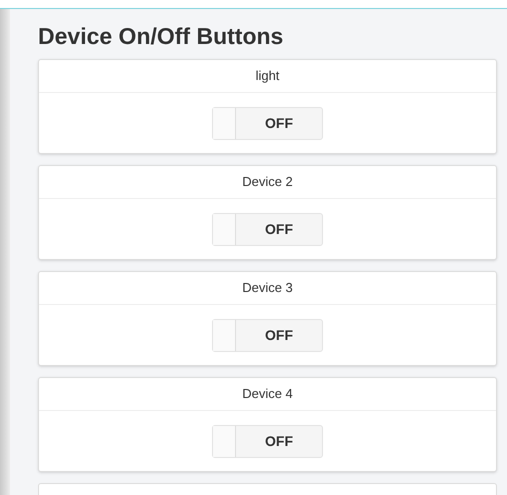 The height and width of the screenshot is (495, 507). I want to click on device-name: Device 2, so click(267, 182).